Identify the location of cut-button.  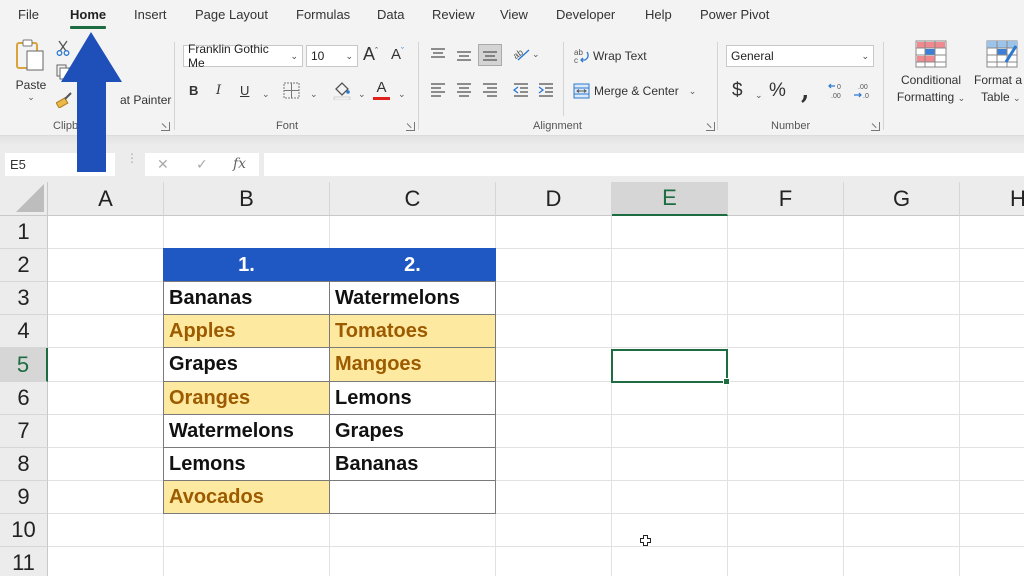
(63, 48).